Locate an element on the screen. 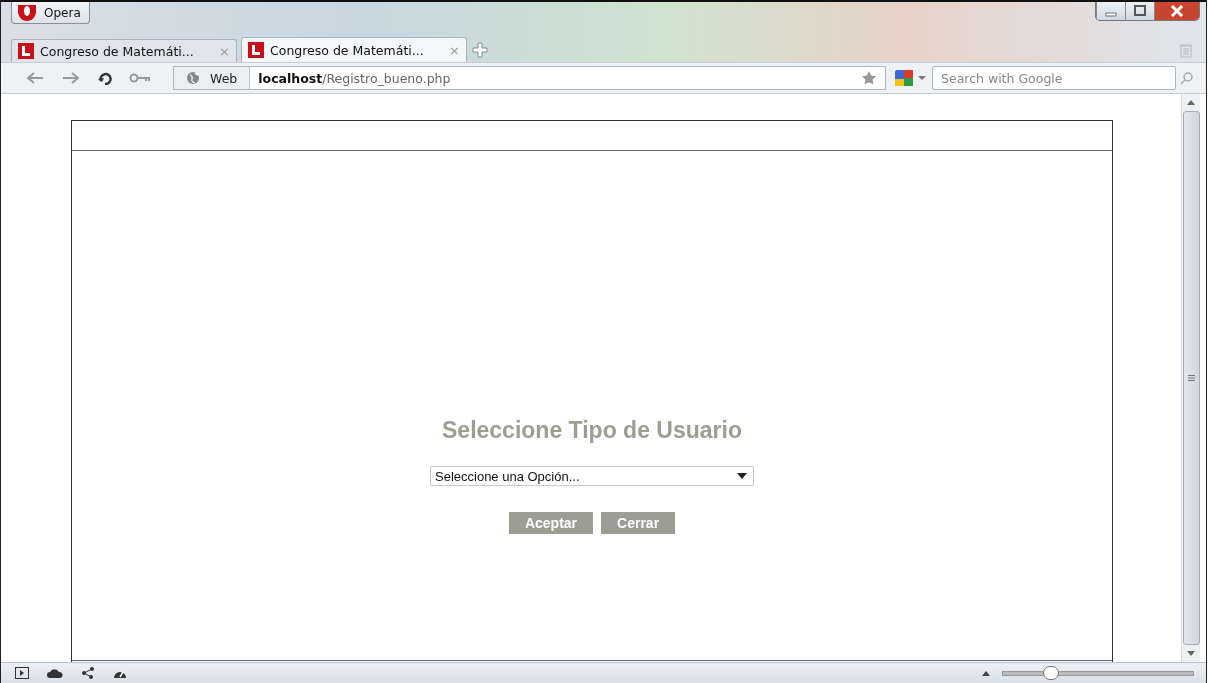  search-field: Search with Google is located at coordinates (1054, 78).